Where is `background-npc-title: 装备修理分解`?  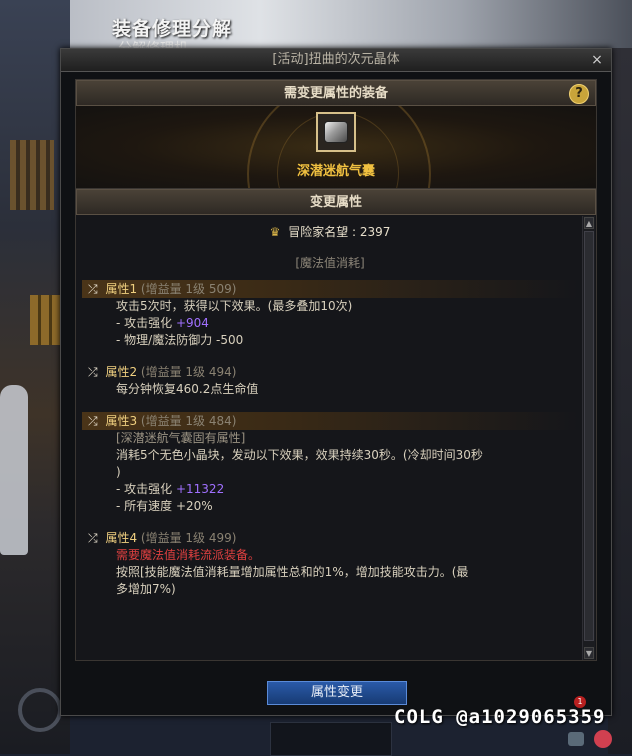 background-npc-title: 装备修理分解 is located at coordinates (172, 29).